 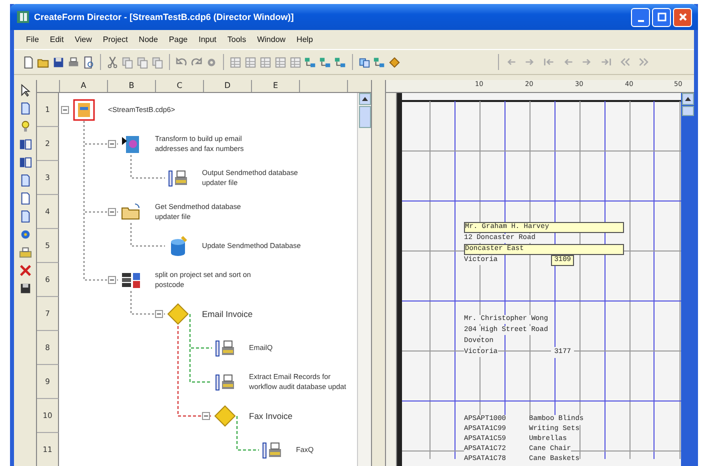 What do you see at coordinates (115, 39) in the screenshot?
I see `menu-item: Project` at bounding box center [115, 39].